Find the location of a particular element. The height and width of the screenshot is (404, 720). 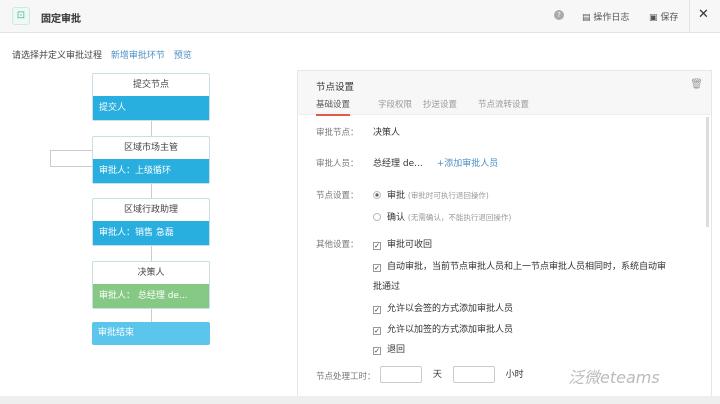

radio-confirm: 确认 (无需确认，不能执行退回操作) is located at coordinates (442, 216).